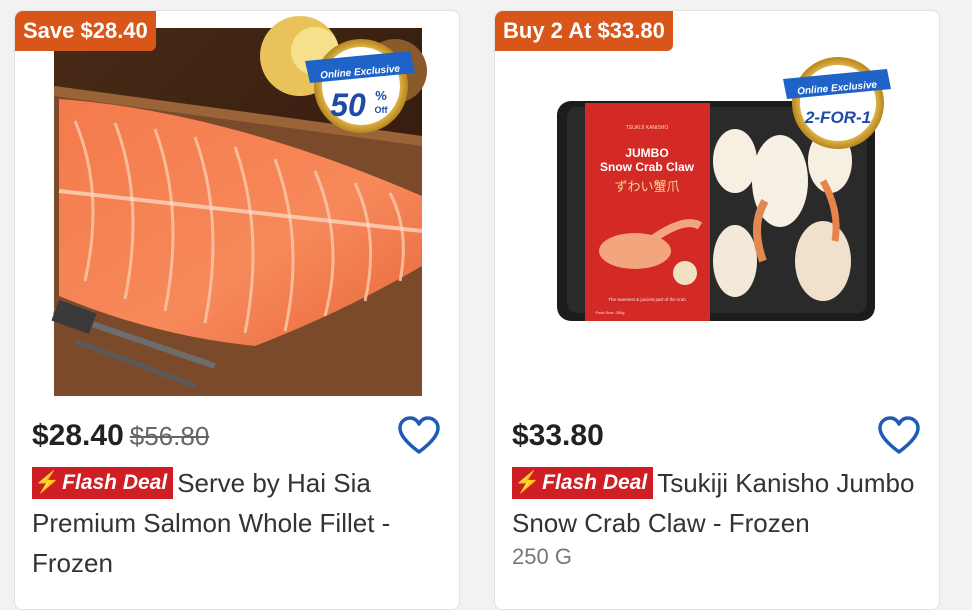 Image resolution: width=972 pixels, height=610 pixels. What do you see at coordinates (646, 187) in the screenshot?
I see `package-jp: ずわい蟹爪` at bounding box center [646, 187].